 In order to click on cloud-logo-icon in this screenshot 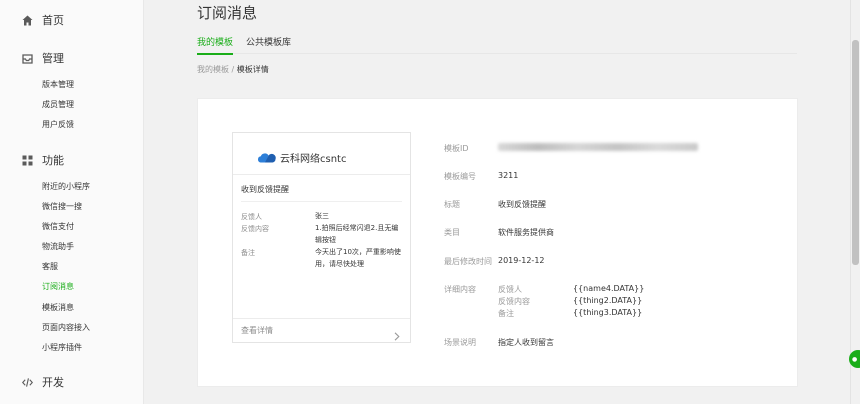, I will do `click(266, 157)`.